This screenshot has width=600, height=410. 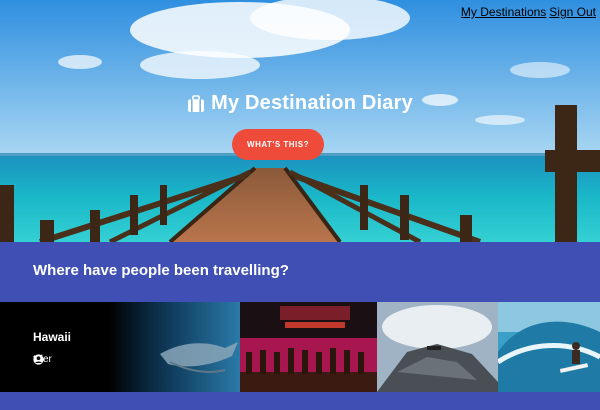 I want to click on whats-this-button: WHAT'S THIS?, so click(x=278, y=144).